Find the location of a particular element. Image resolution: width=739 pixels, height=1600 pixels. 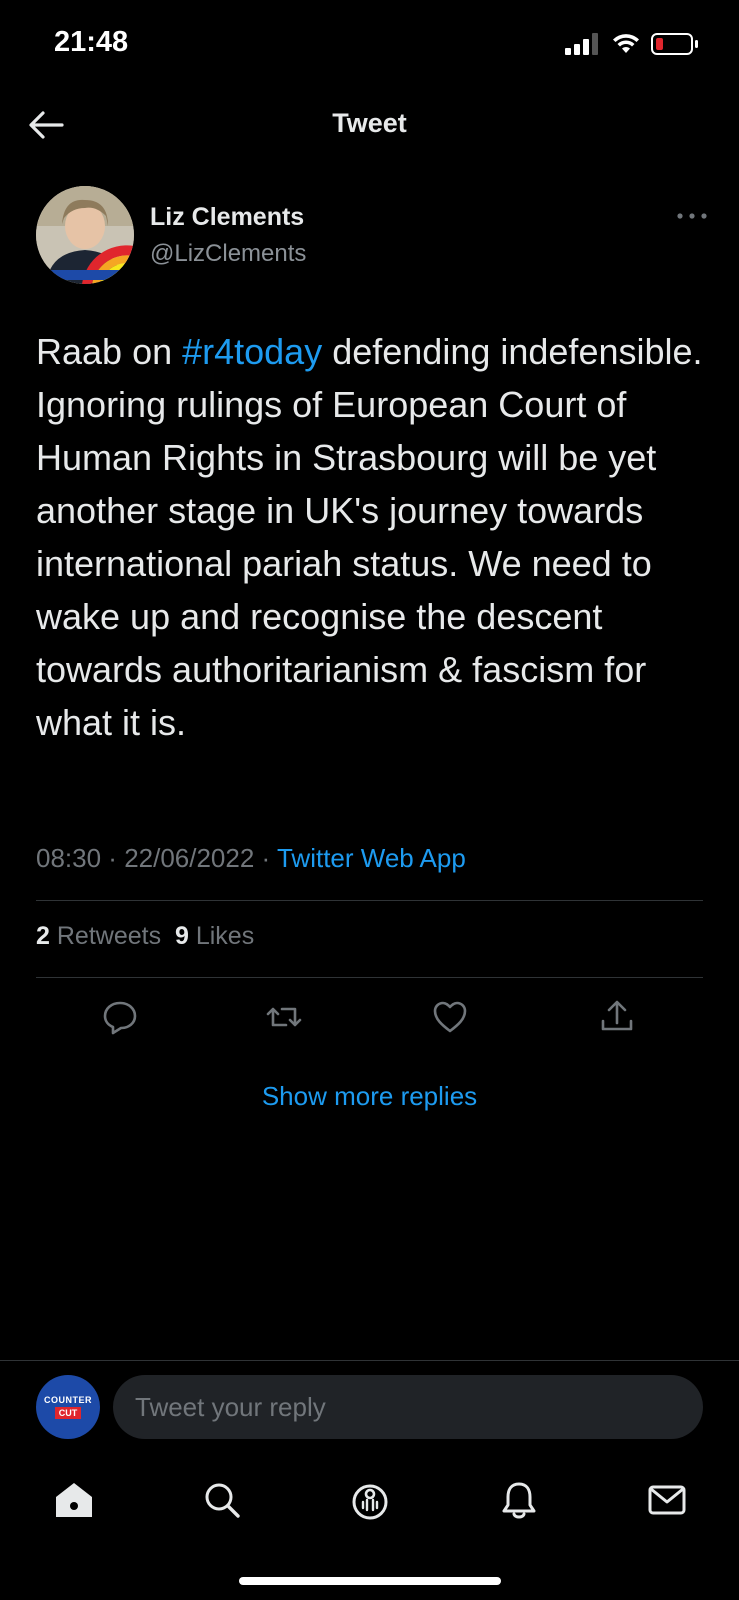

search-icon is located at coordinates (222, 1500).